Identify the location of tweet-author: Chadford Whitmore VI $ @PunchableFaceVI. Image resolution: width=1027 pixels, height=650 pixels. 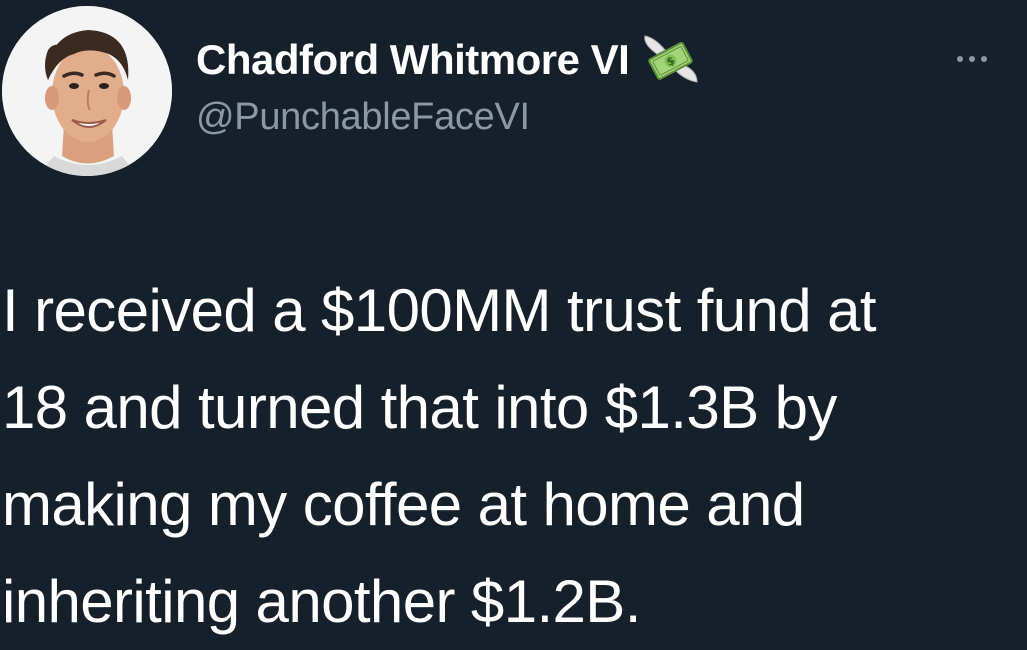
(447, 86).